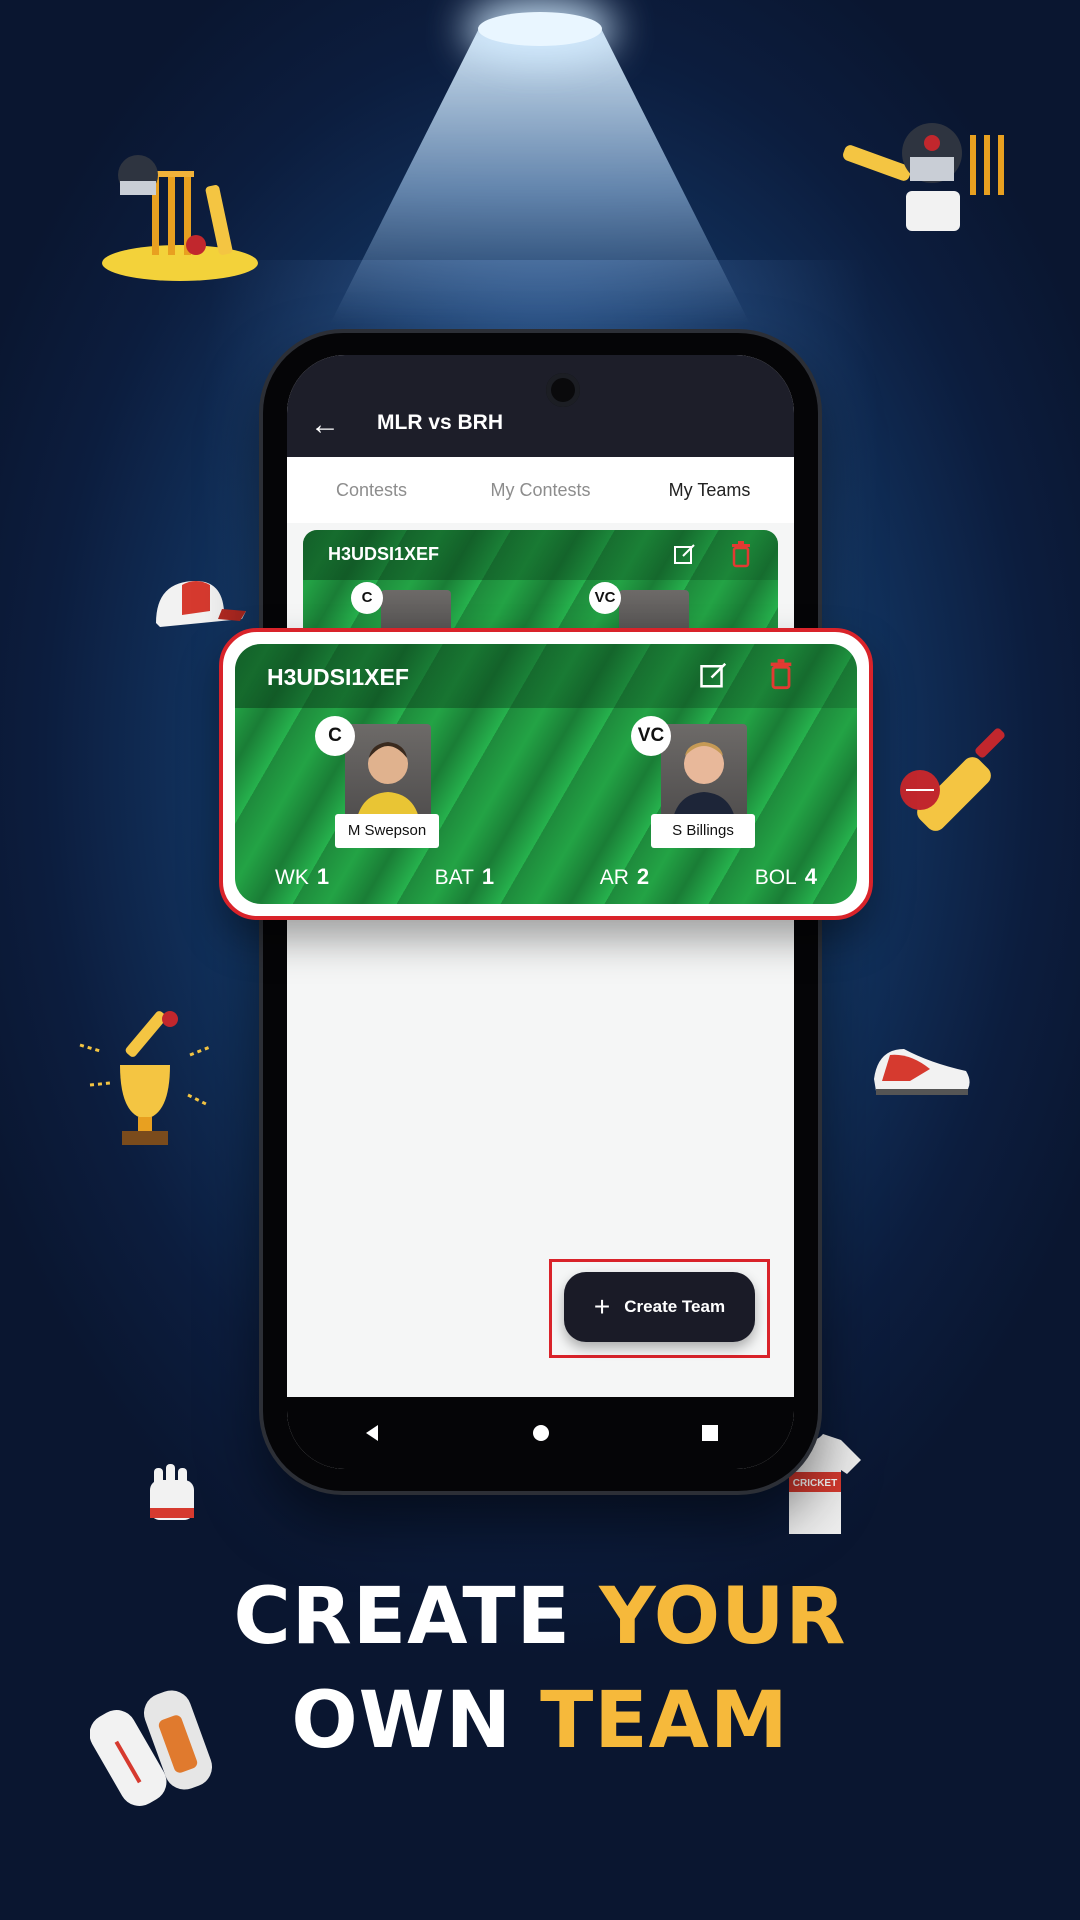 This screenshot has height=1920, width=1080. I want to click on headline-line-1: CREATE YOUR, so click(540, 1617).